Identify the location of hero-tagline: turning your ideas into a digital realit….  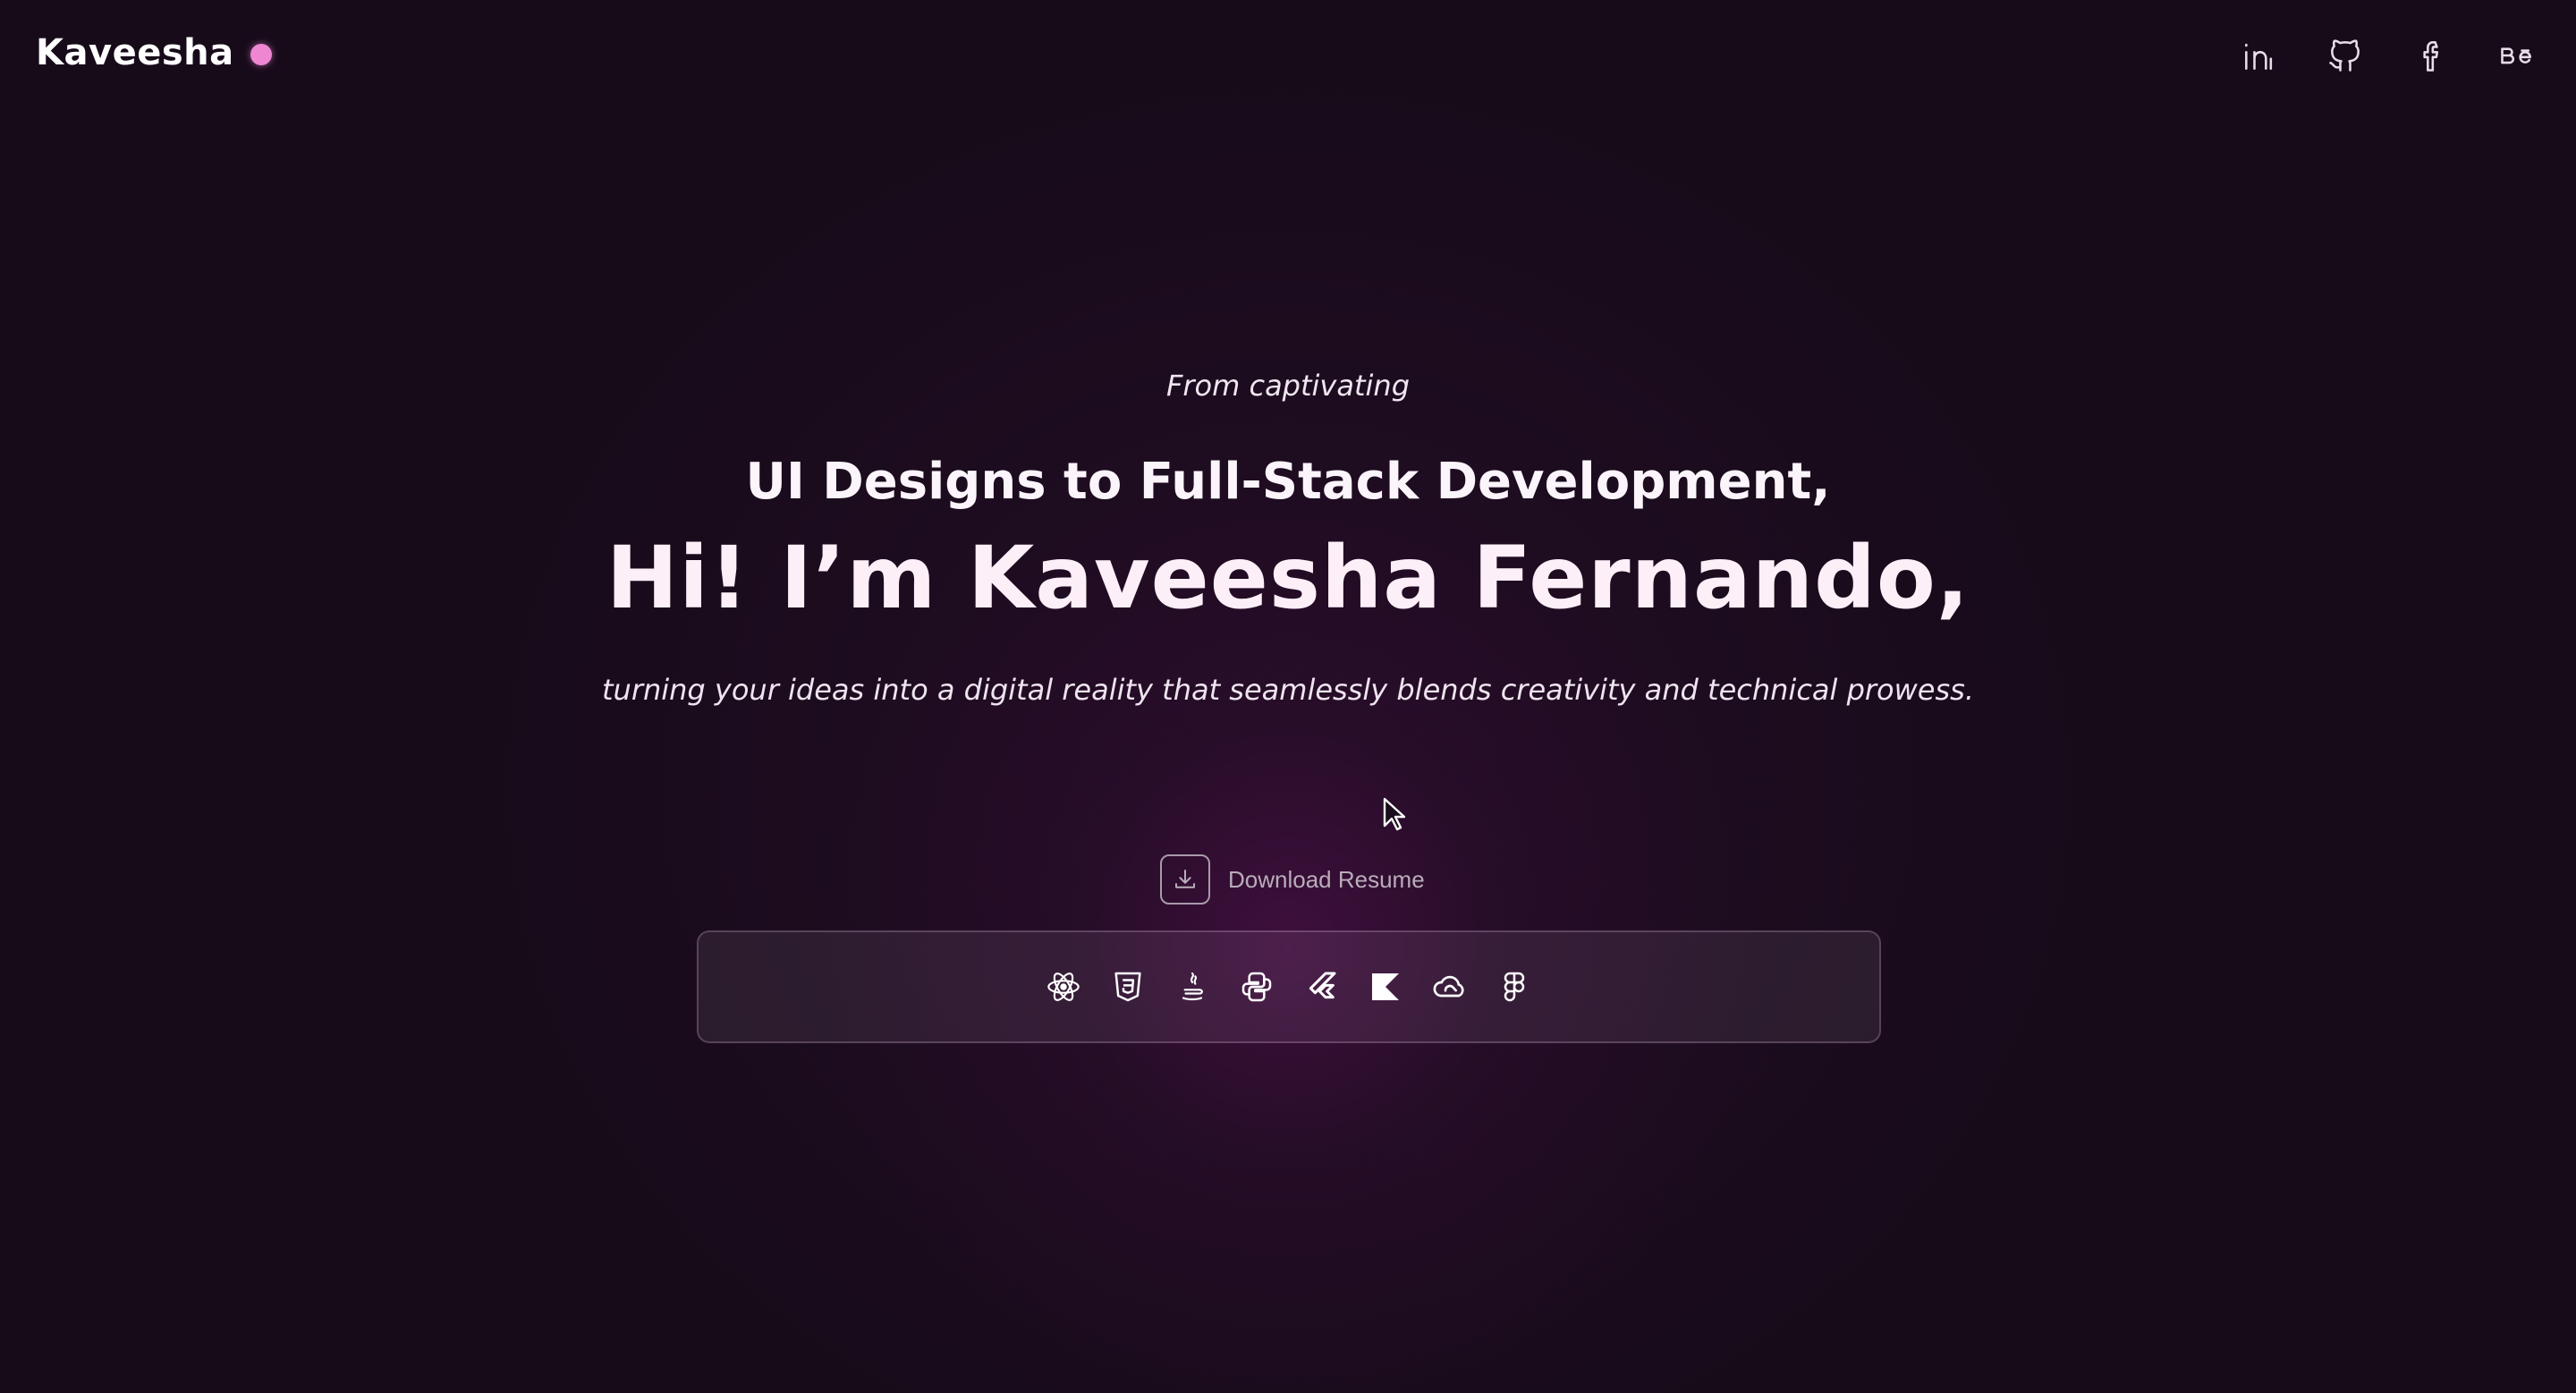
(1287, 690).